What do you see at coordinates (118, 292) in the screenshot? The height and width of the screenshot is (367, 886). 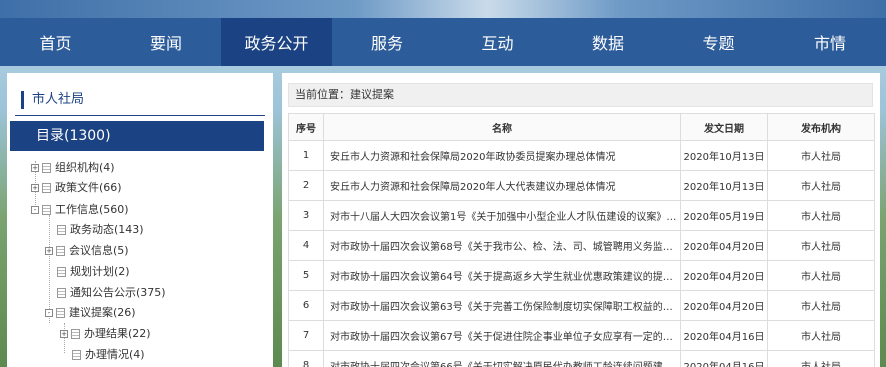 I see `tree-item-label: 通知公告公示(375)` at bounding box center [118, 292].